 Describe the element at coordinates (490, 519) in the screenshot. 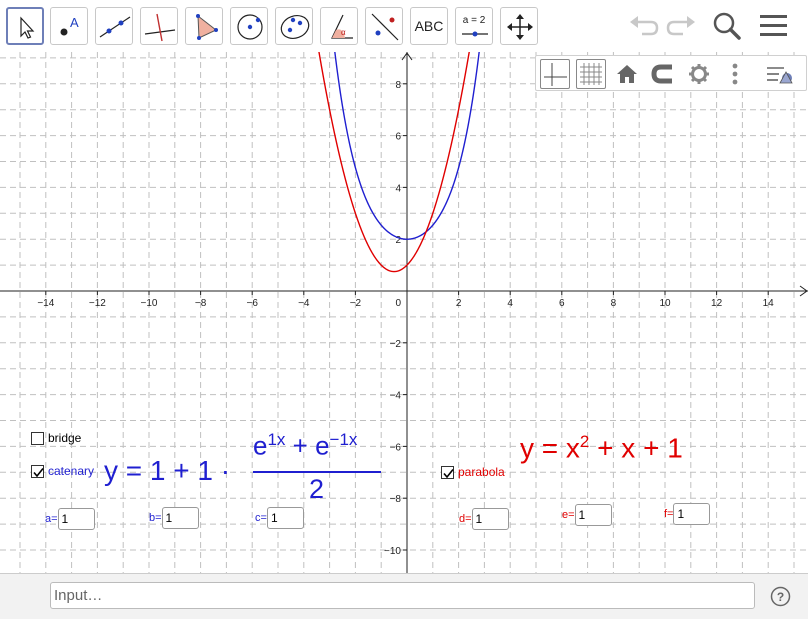

I see `input-d-field: 1` at that location.